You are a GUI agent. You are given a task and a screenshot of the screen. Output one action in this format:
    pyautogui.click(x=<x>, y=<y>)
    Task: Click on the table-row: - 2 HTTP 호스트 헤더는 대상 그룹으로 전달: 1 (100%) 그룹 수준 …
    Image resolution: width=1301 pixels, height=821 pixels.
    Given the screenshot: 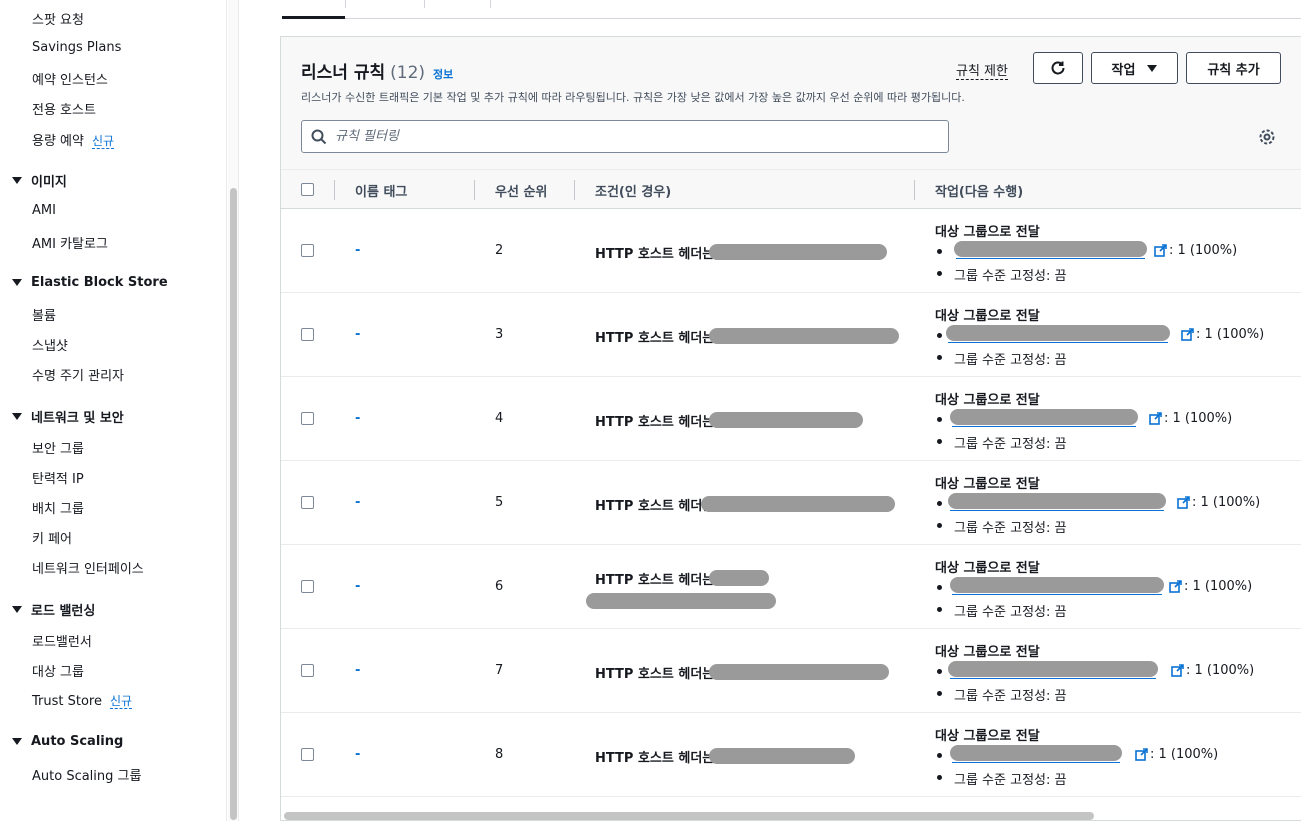 What is the action you would take?
    pyautogui.click(x=791, y=251)
    